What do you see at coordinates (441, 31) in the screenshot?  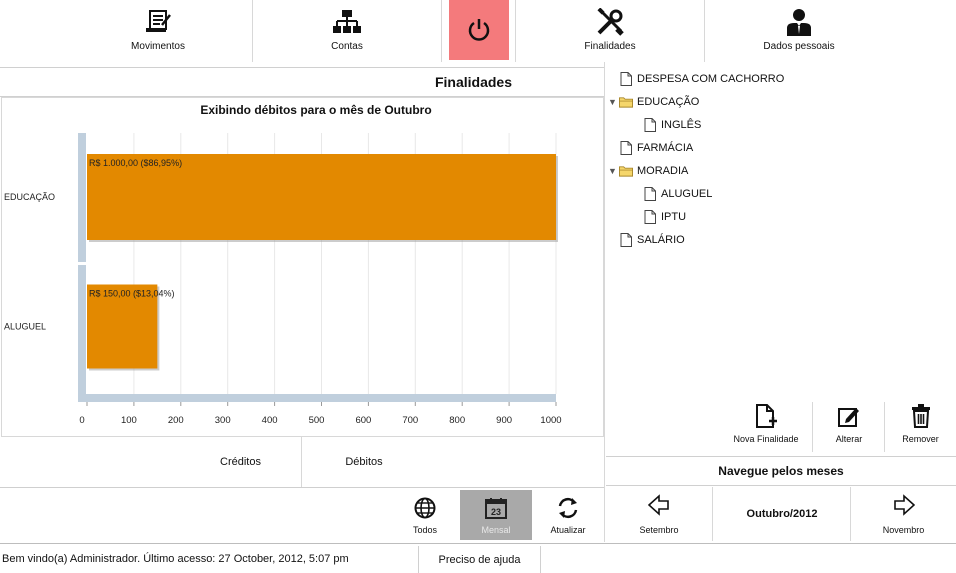 I see `toolbar-divider` at bounding box center [441, 31].